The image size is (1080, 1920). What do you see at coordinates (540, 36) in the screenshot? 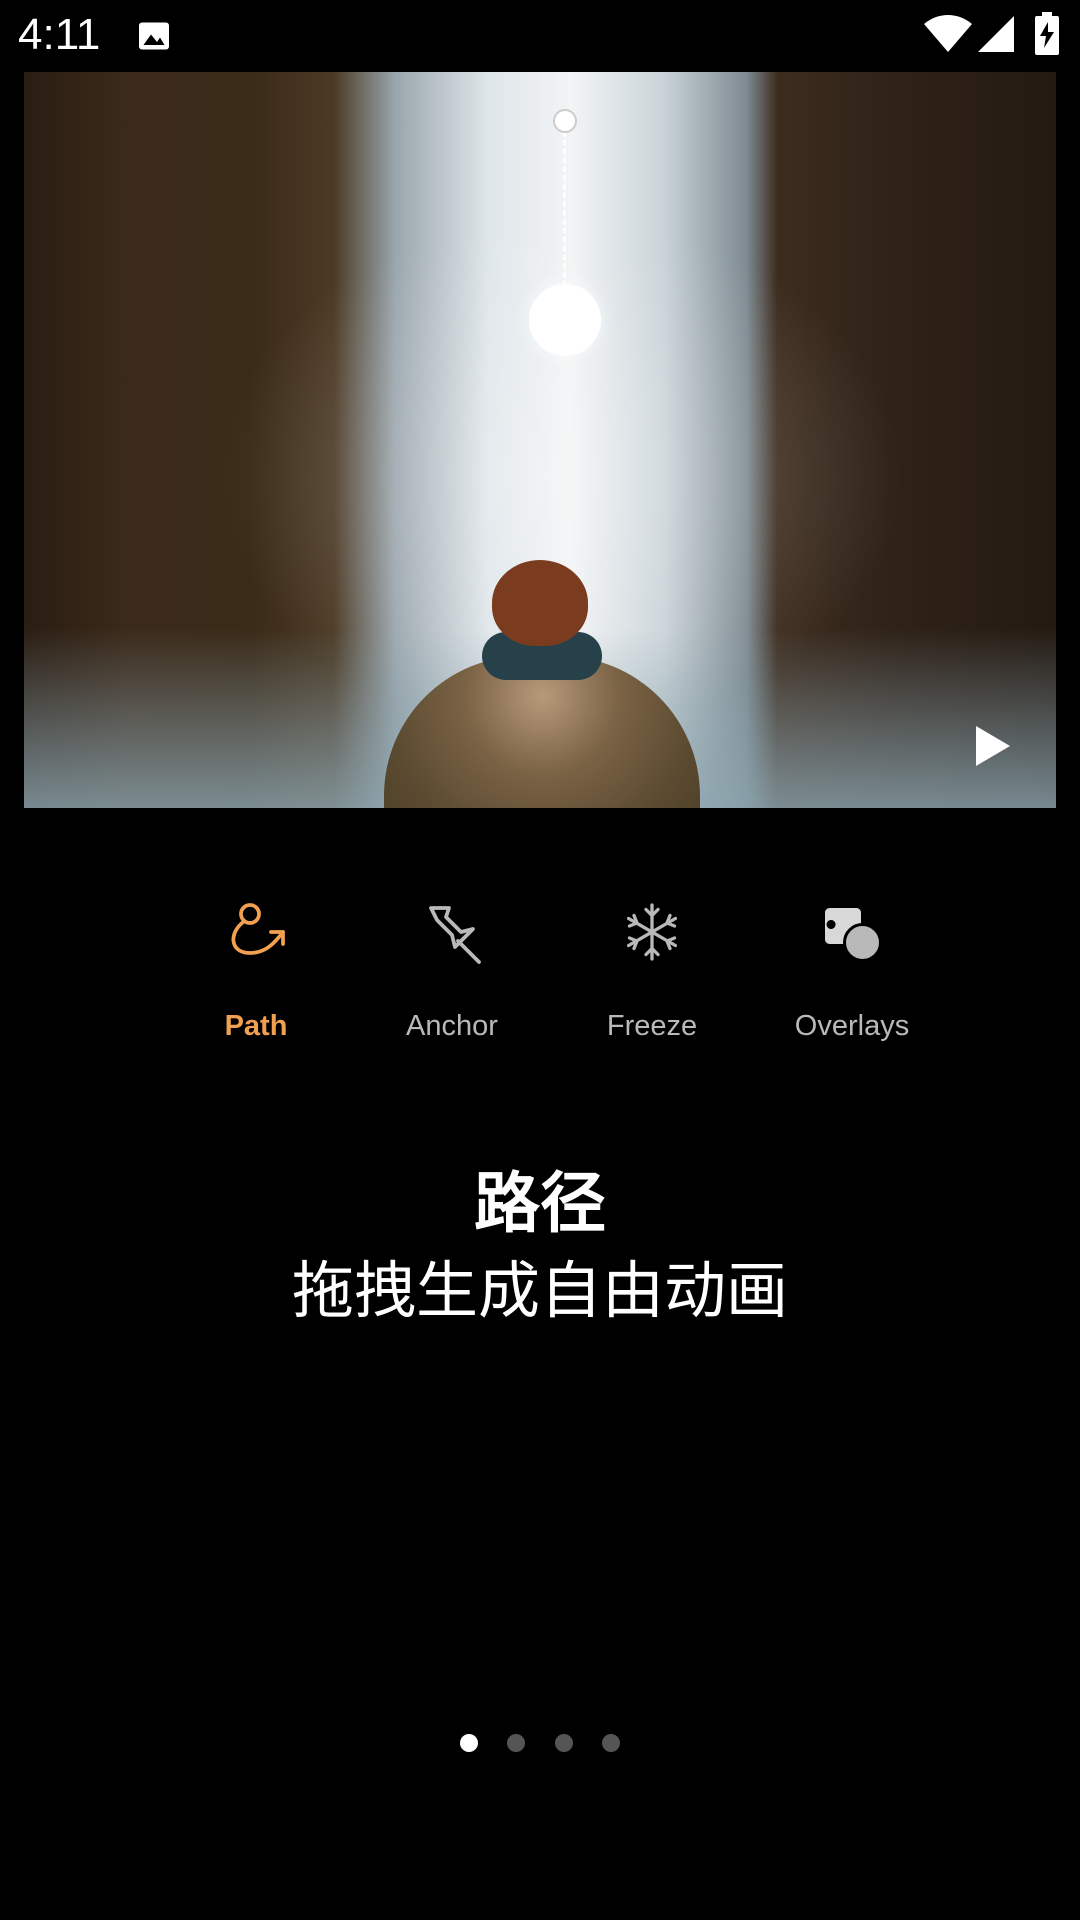
I see `status-bar: 4:11` at bounding box center [540, 36].